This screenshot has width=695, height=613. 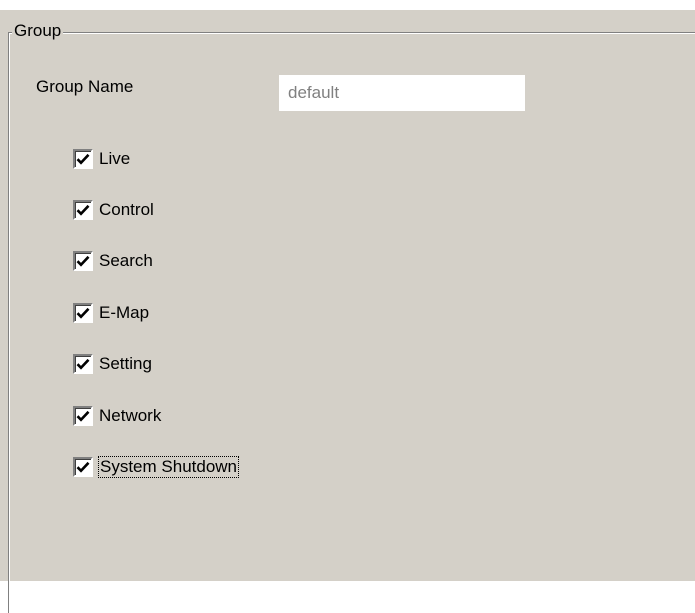 I want to click on checkbox-emap: E-Map, so click(x=111, y=313).